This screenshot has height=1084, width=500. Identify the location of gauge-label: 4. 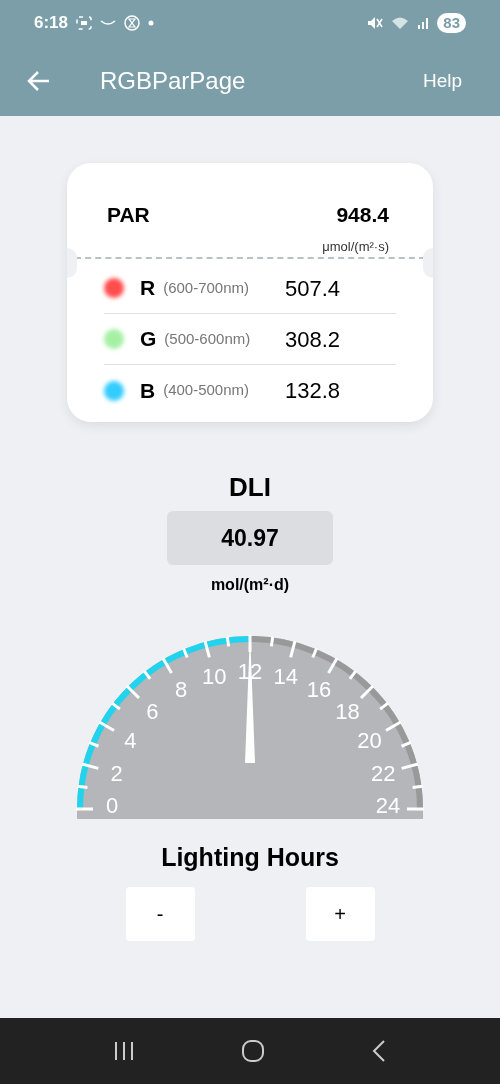
(130, 740).